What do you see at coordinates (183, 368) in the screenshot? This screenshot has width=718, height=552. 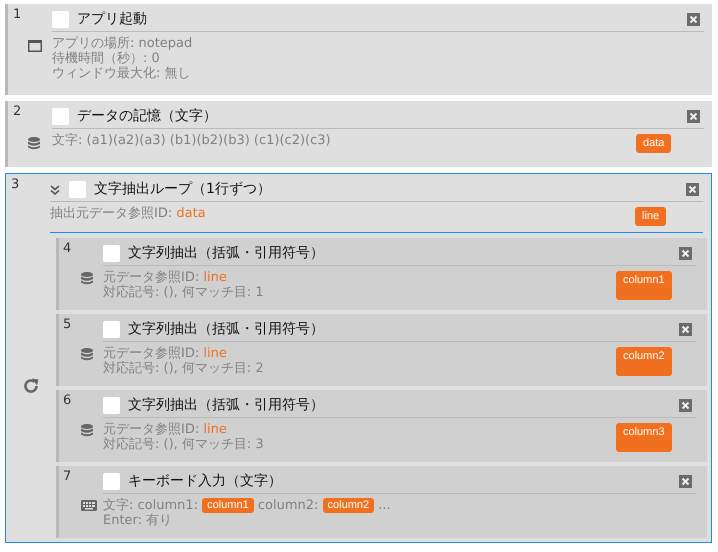 I see `parameter-text: 対応記号: (), 何マッチ目: 2` at bounding box center [183, 368].